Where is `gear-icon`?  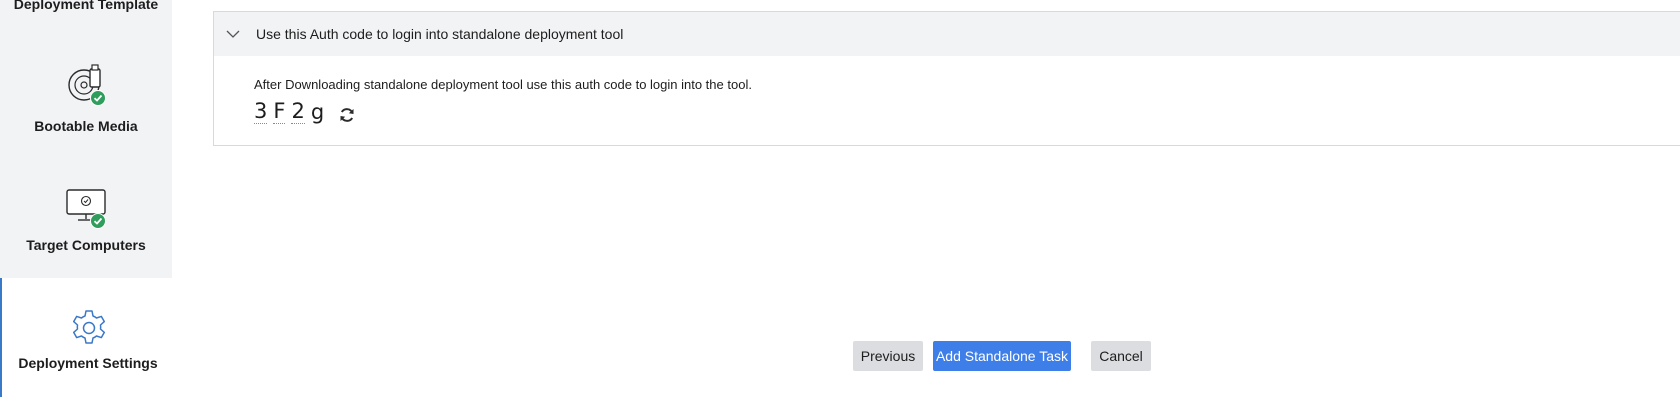
gear-icon is located at coordinates (89, 331).